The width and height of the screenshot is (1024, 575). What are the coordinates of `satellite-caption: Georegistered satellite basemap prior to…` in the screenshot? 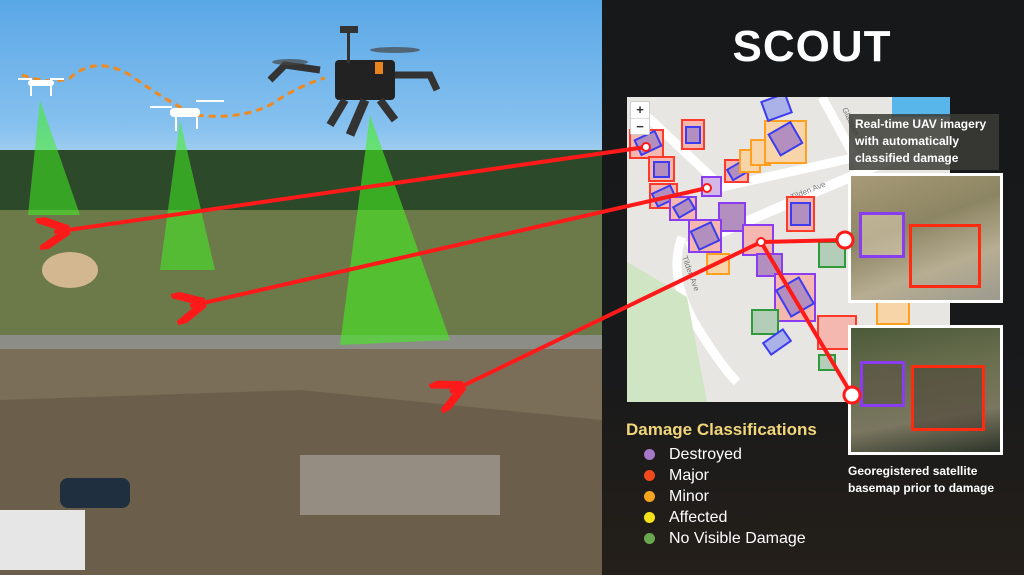 It's located at (921, 480).